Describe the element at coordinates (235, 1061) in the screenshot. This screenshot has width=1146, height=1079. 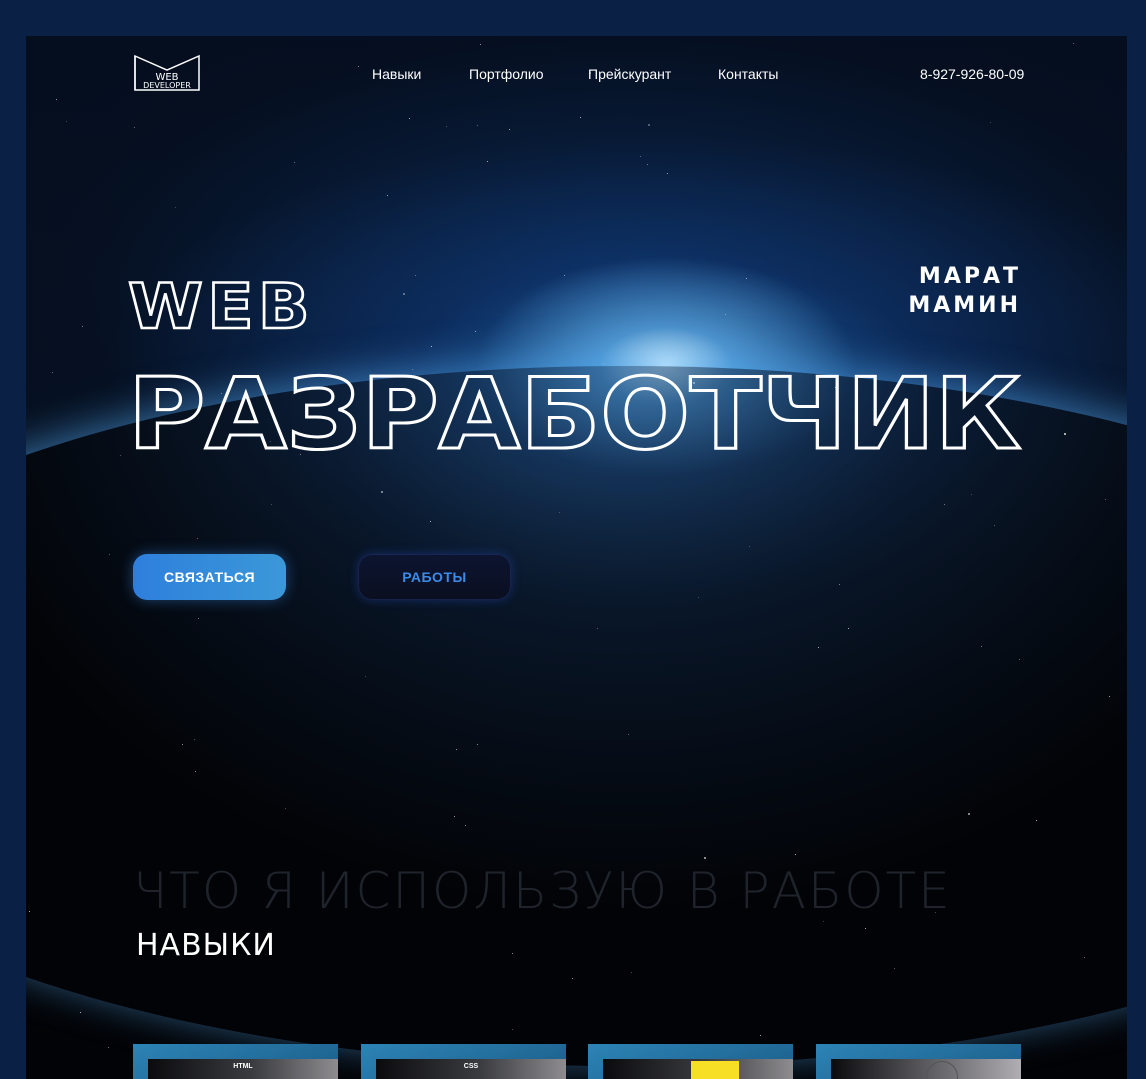
I see `skill-card-html: HTML` at that location.